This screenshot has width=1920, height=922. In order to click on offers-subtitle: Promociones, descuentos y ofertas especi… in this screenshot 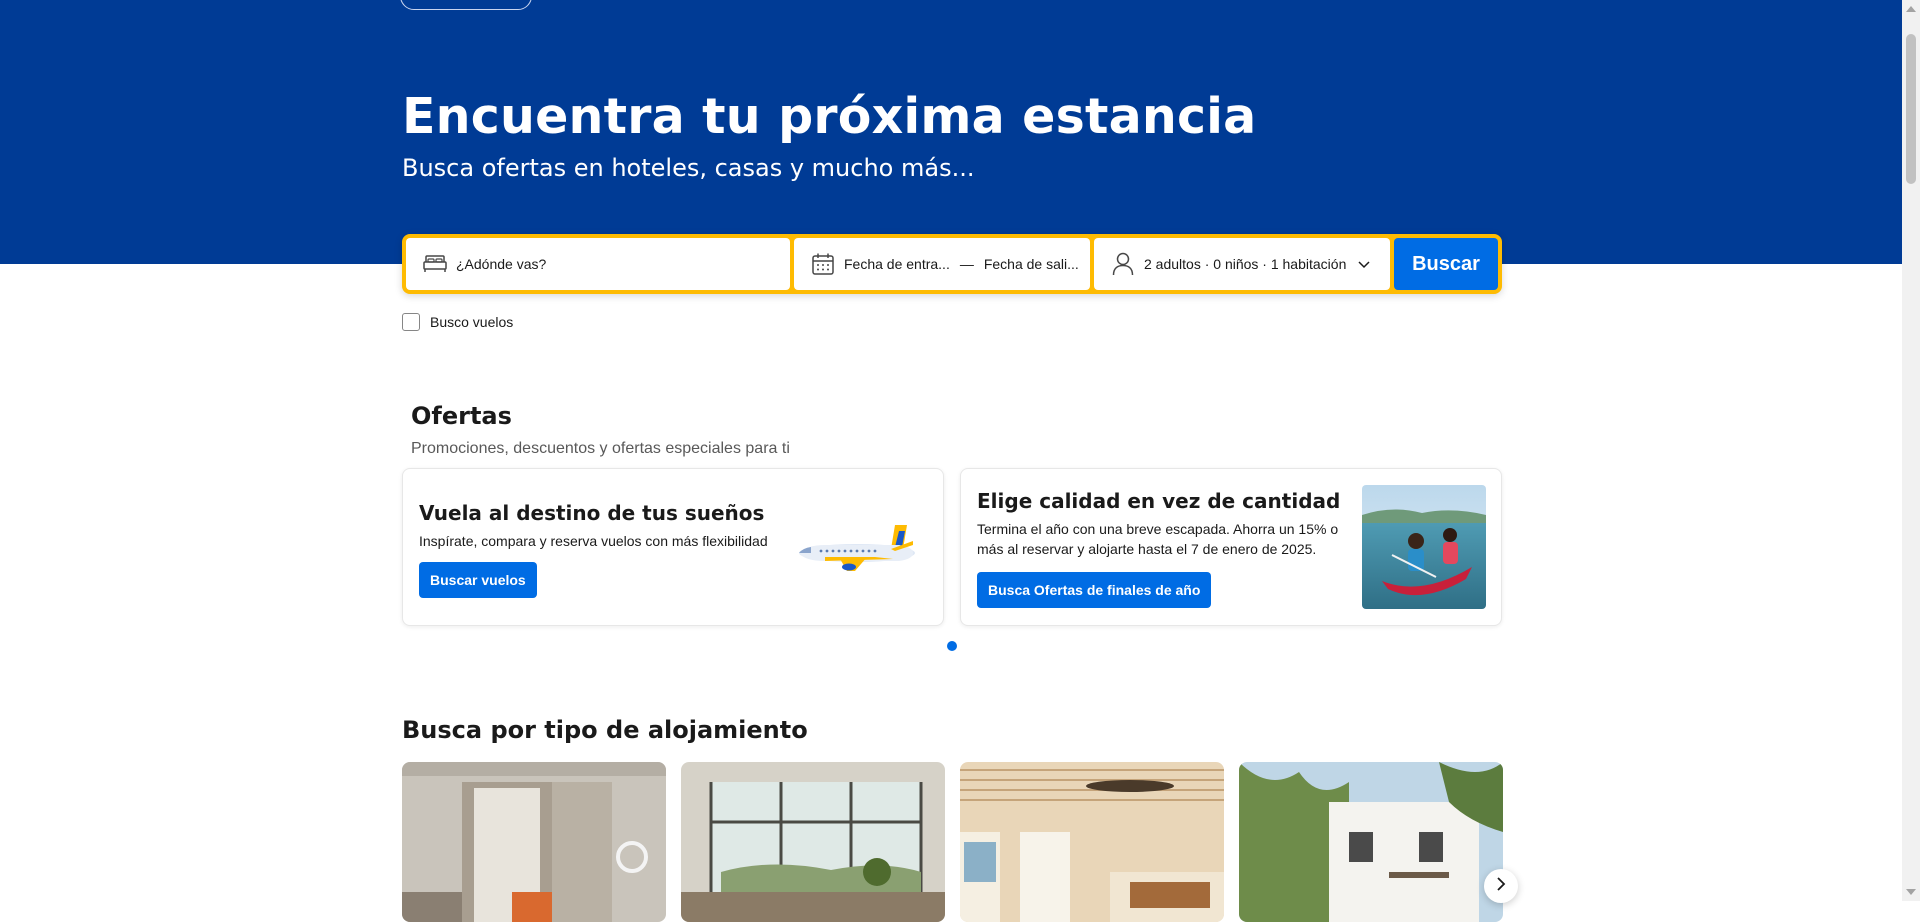, I will do `click(600, 448)`.